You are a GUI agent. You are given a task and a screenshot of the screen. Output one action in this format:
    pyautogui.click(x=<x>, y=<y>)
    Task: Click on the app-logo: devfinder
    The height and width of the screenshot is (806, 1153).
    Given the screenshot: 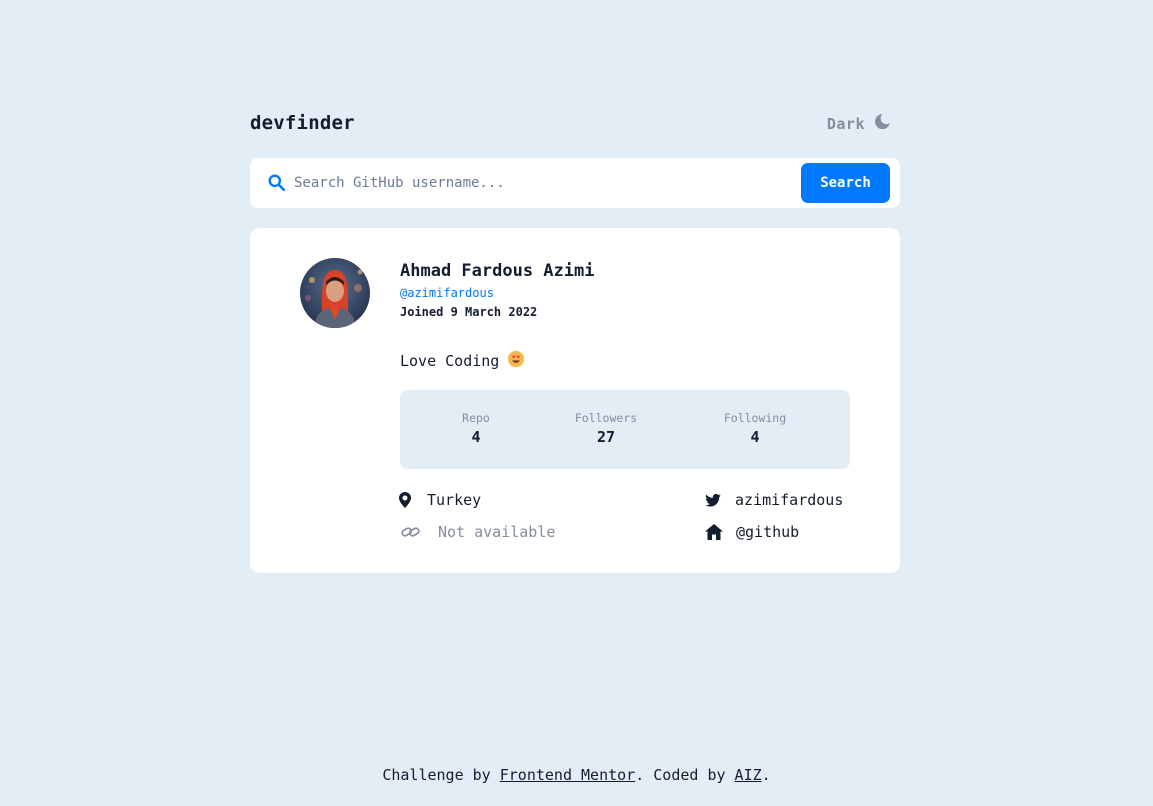 What is the action you would take?
    pyautogui.click(x=302, y=123)
    